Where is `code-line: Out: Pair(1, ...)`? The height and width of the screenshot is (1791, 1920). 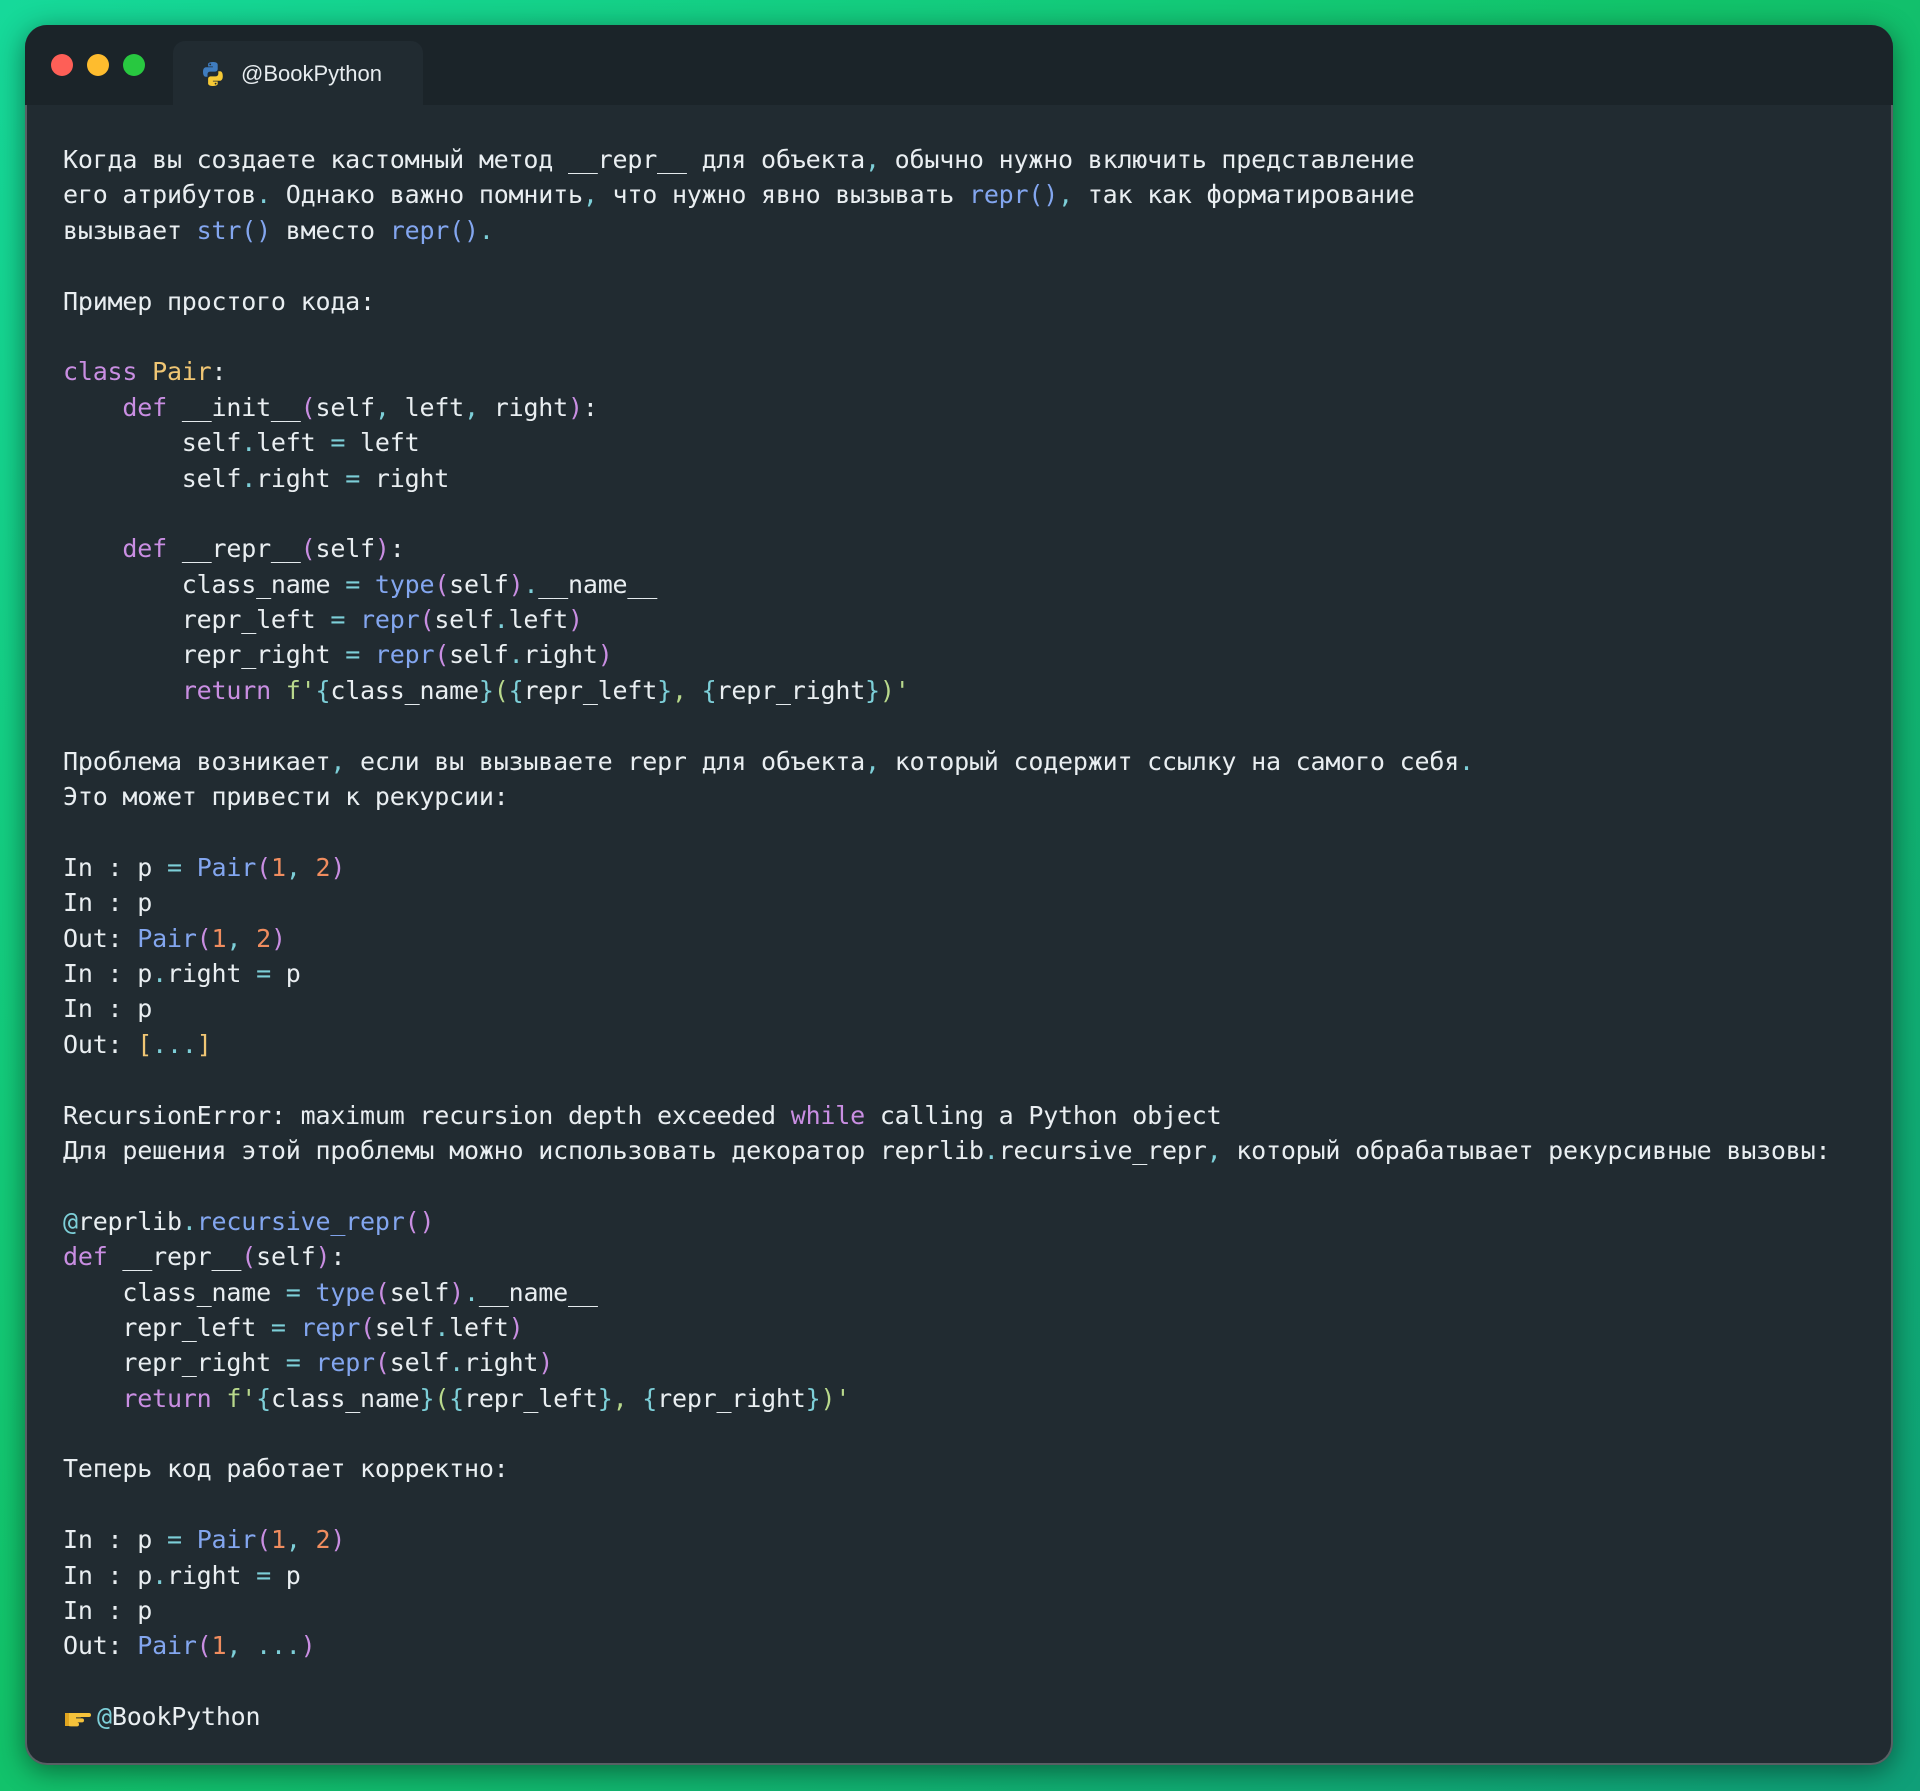 code-line: Out: Pair(1, ...) is located at coordinates (189, 1646).